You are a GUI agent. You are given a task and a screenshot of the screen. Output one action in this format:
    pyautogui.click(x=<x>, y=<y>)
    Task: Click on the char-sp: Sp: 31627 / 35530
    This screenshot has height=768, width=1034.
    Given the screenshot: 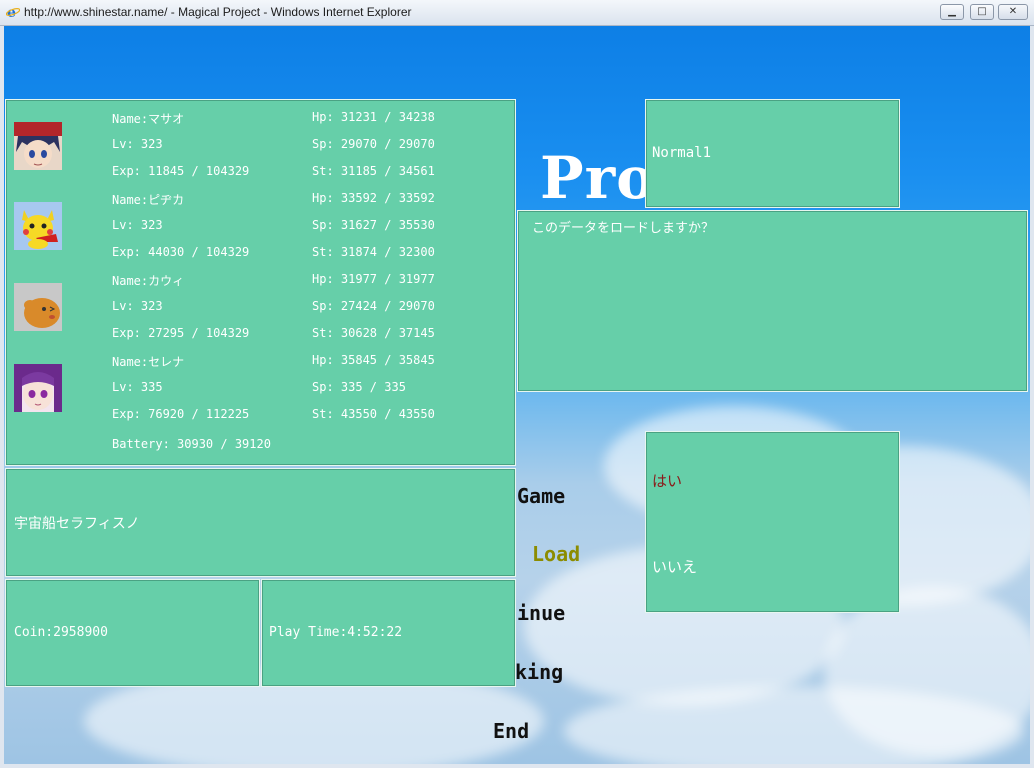 What is the action you would take?
    pyautogui.click(x=373, y=225)
    